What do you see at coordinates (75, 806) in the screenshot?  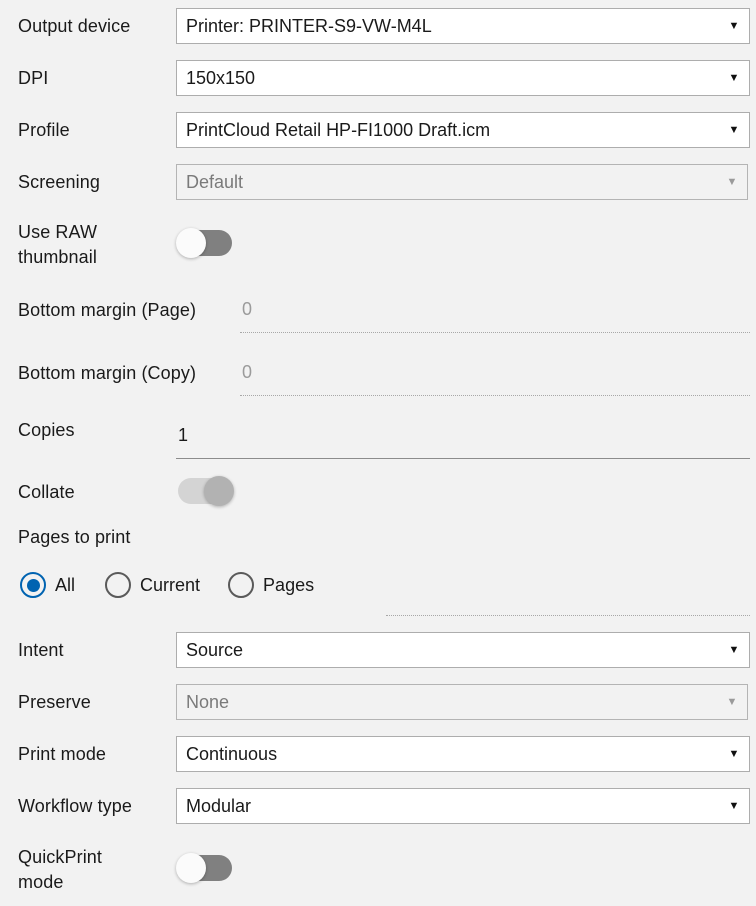 I see `label-workflow-type: Workflow type` at bounding box center [75, 806].